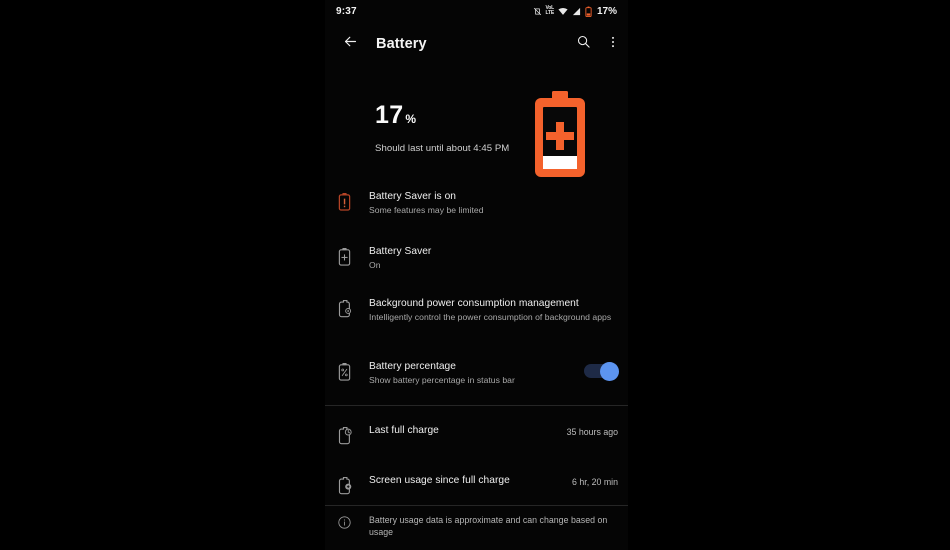  I want to click on battery-alert-icon, so click(344, 204).